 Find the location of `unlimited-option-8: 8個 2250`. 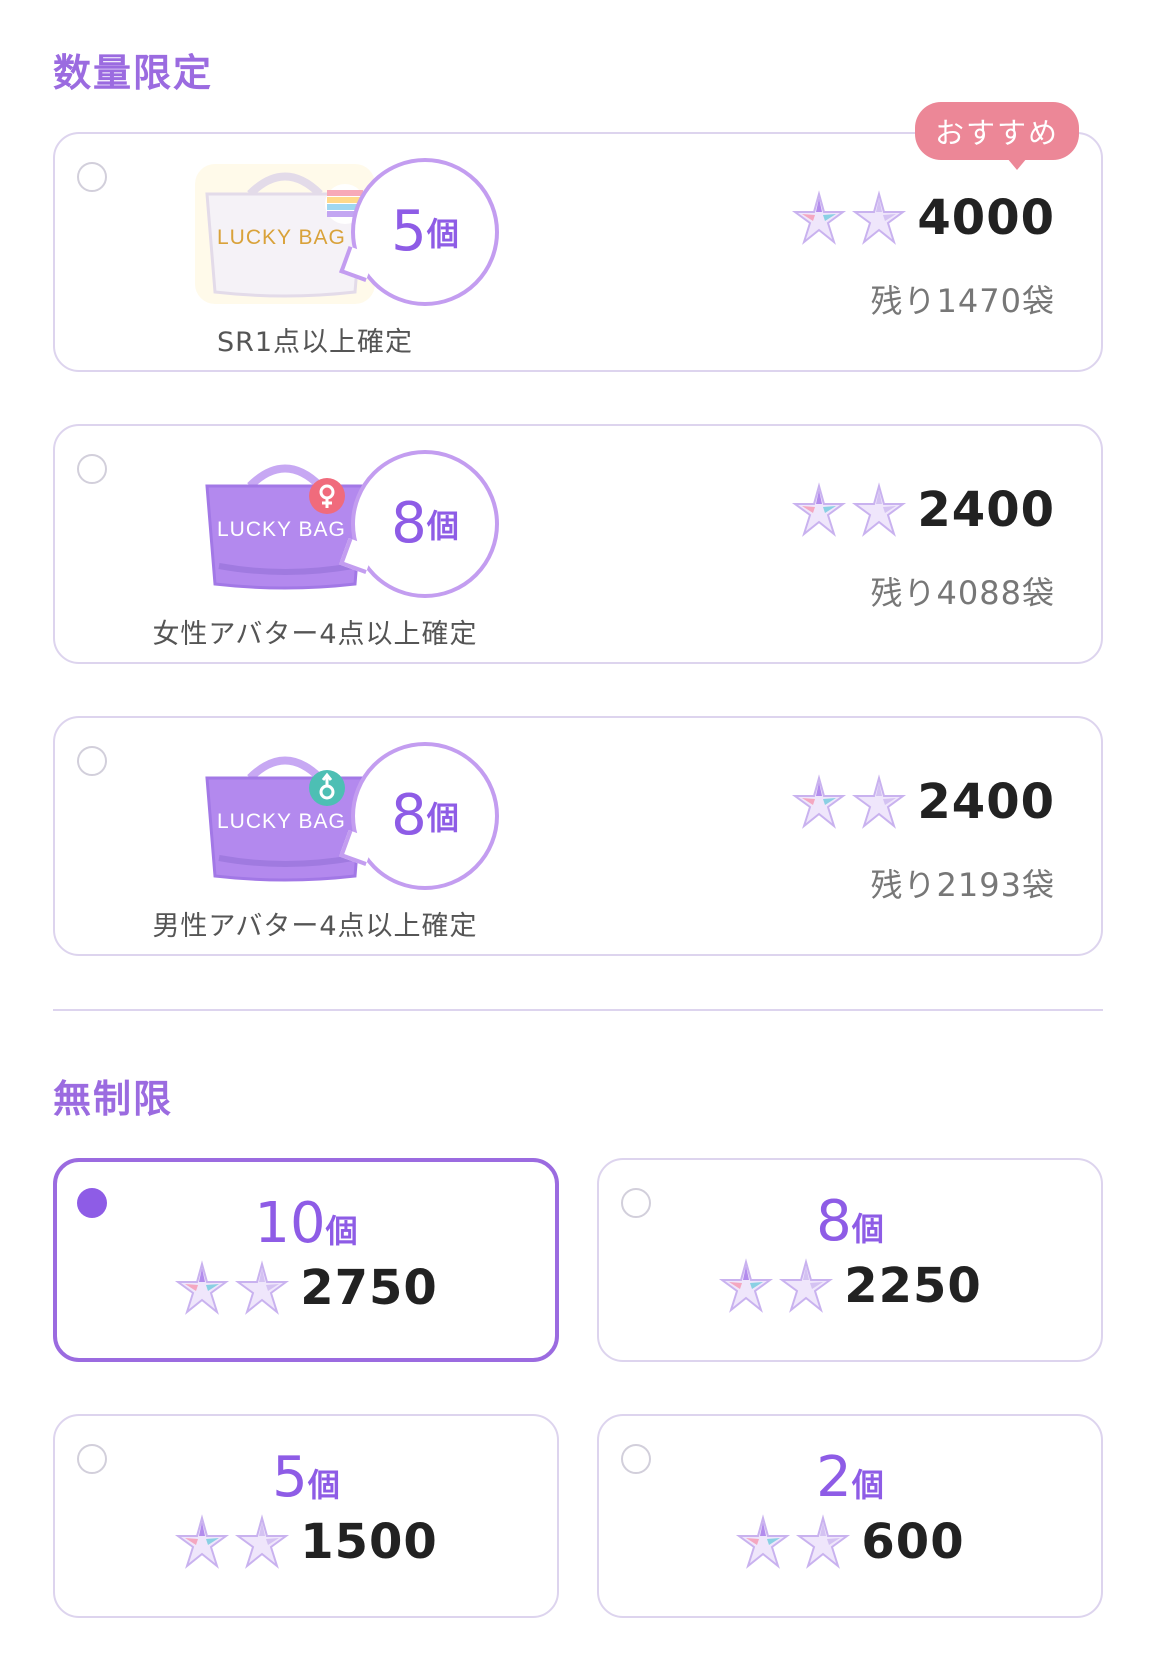

unlimited-option-8: 8個 2250 is located at coordinates (850, 1260).